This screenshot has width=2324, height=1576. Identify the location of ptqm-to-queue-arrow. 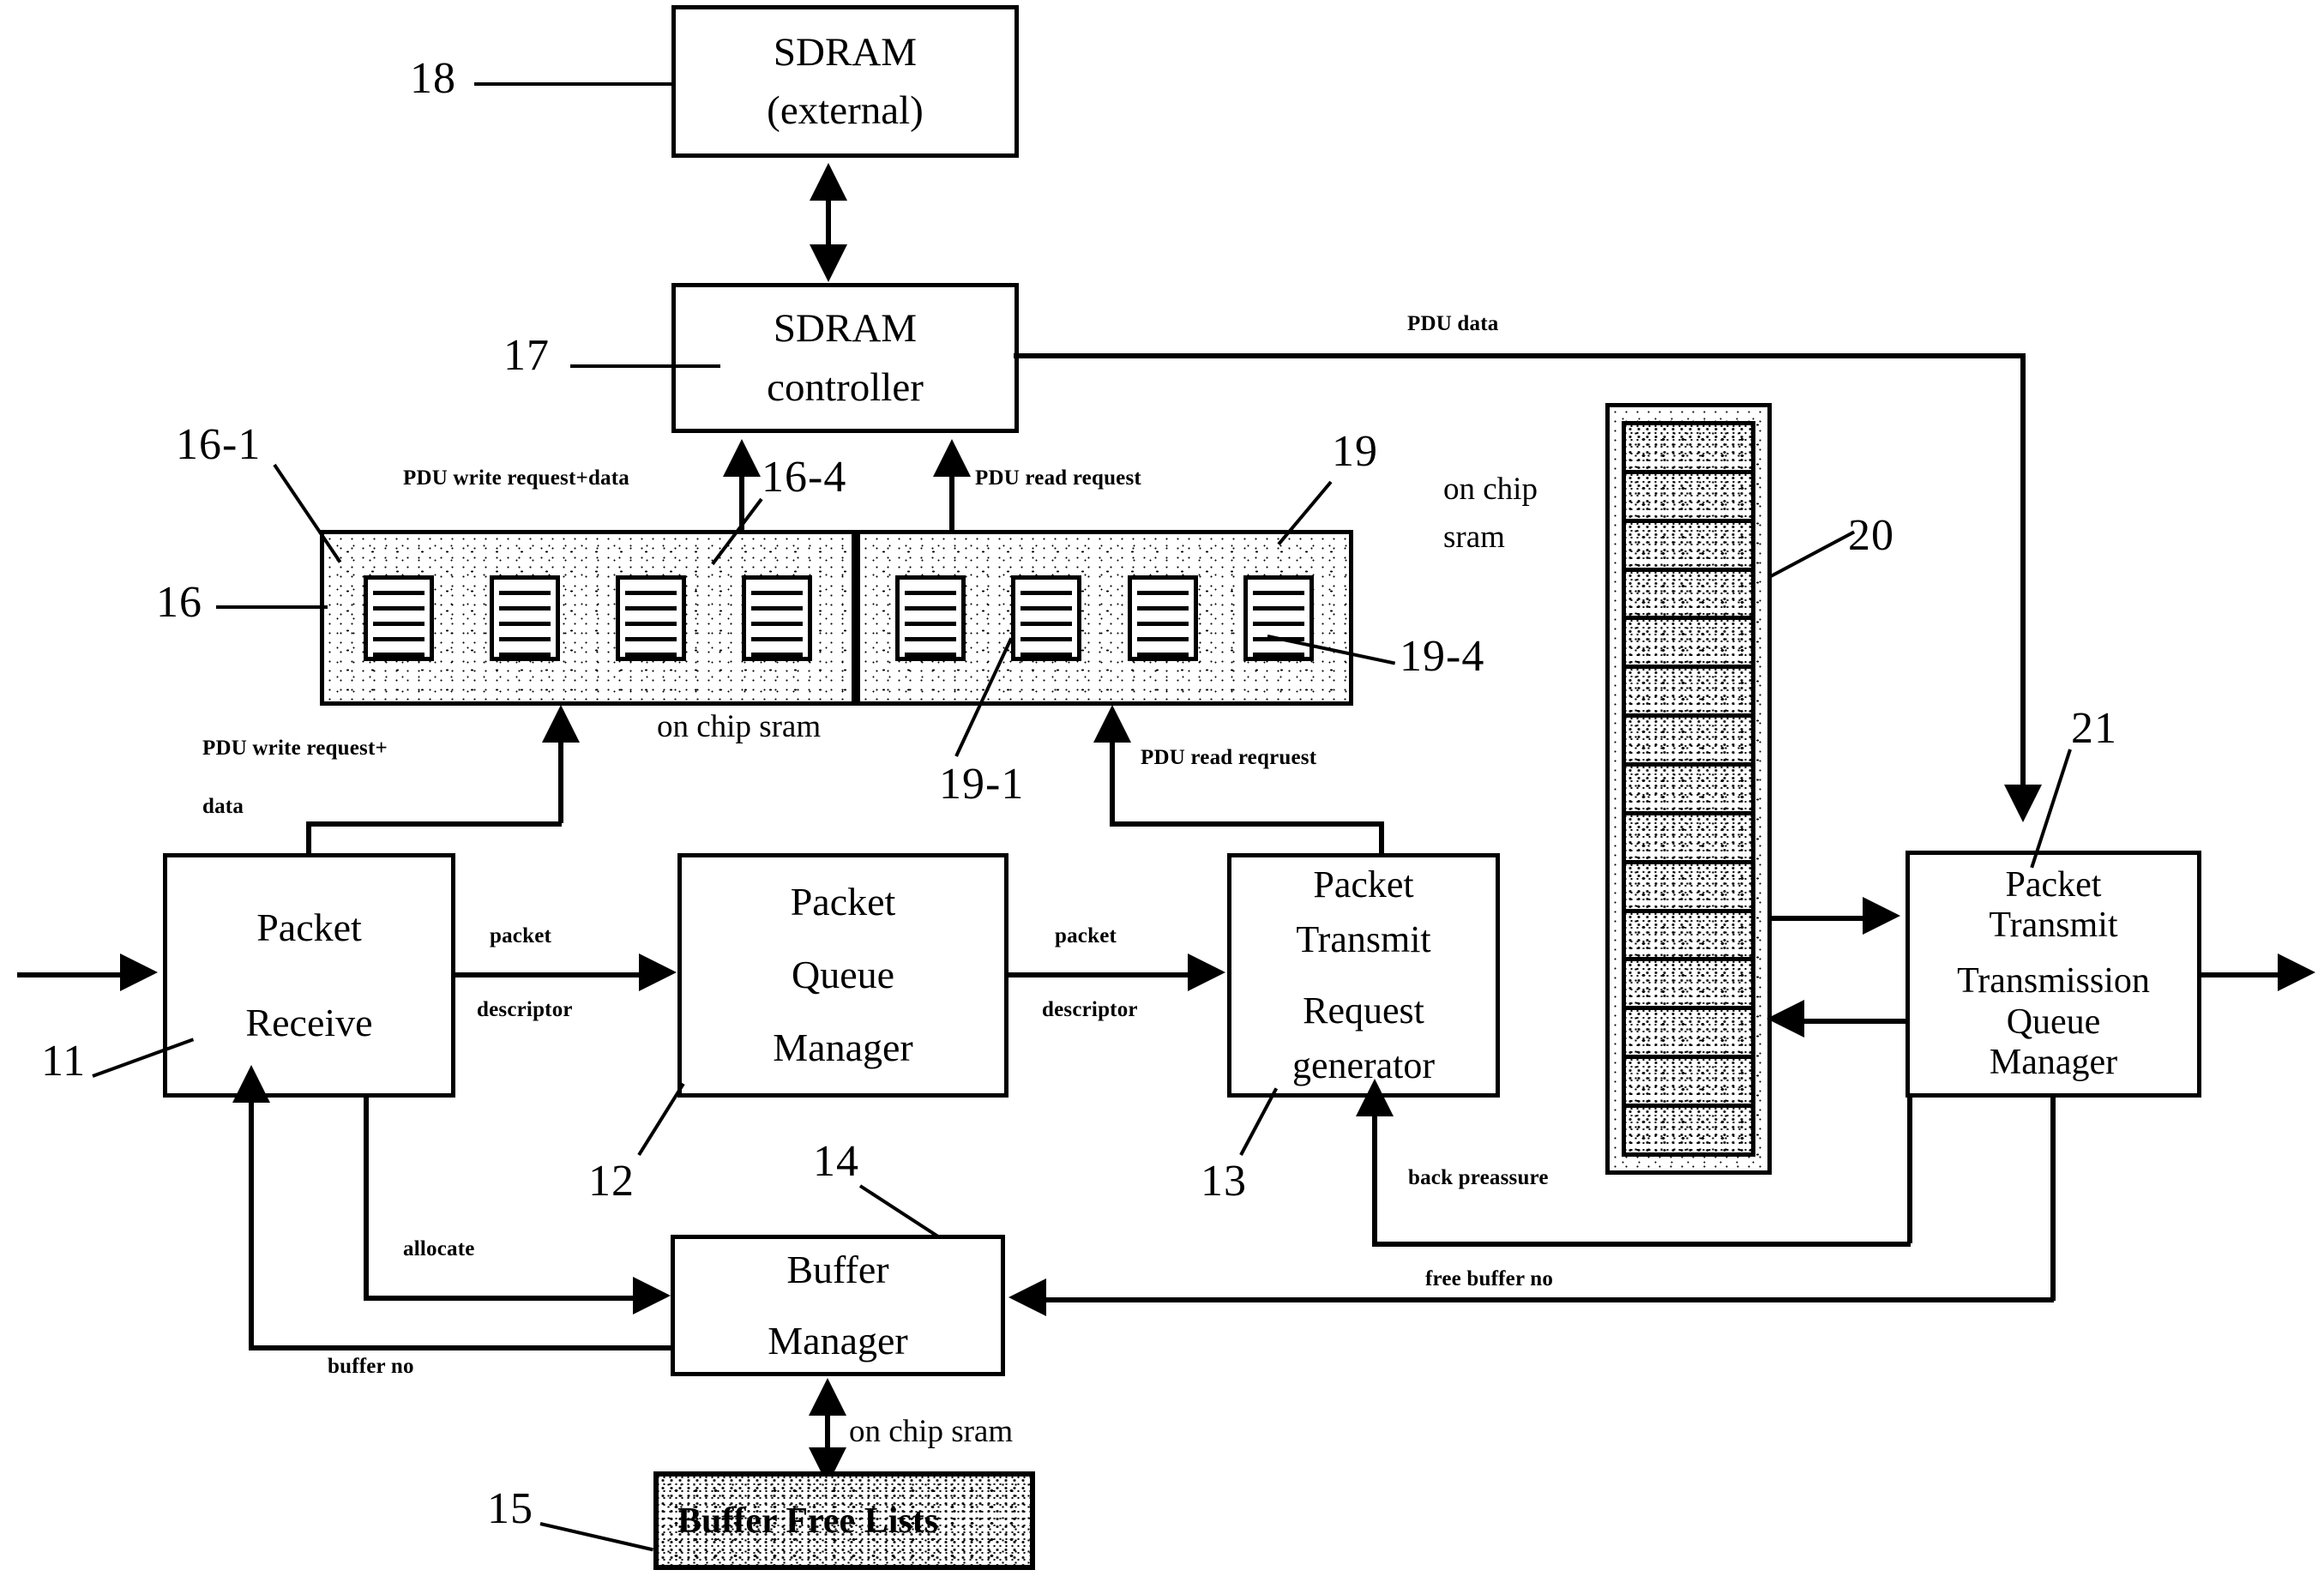
(1785, 1019).